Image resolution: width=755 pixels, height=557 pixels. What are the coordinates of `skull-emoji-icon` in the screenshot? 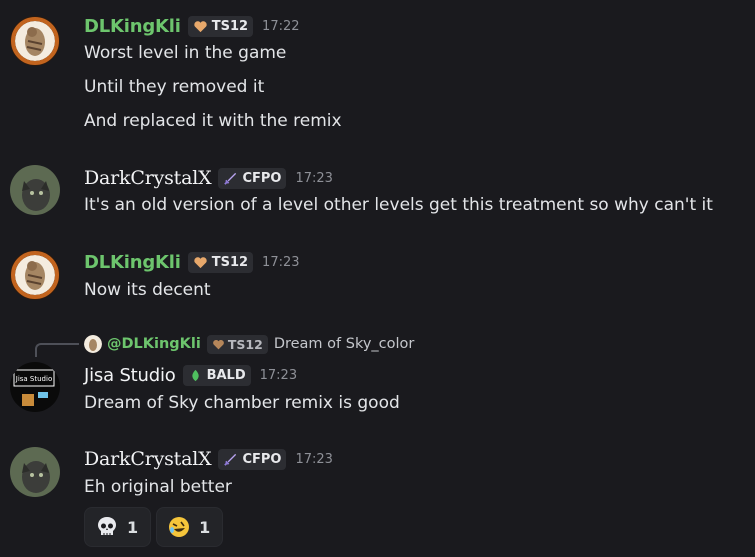 It's located at (107, 526).